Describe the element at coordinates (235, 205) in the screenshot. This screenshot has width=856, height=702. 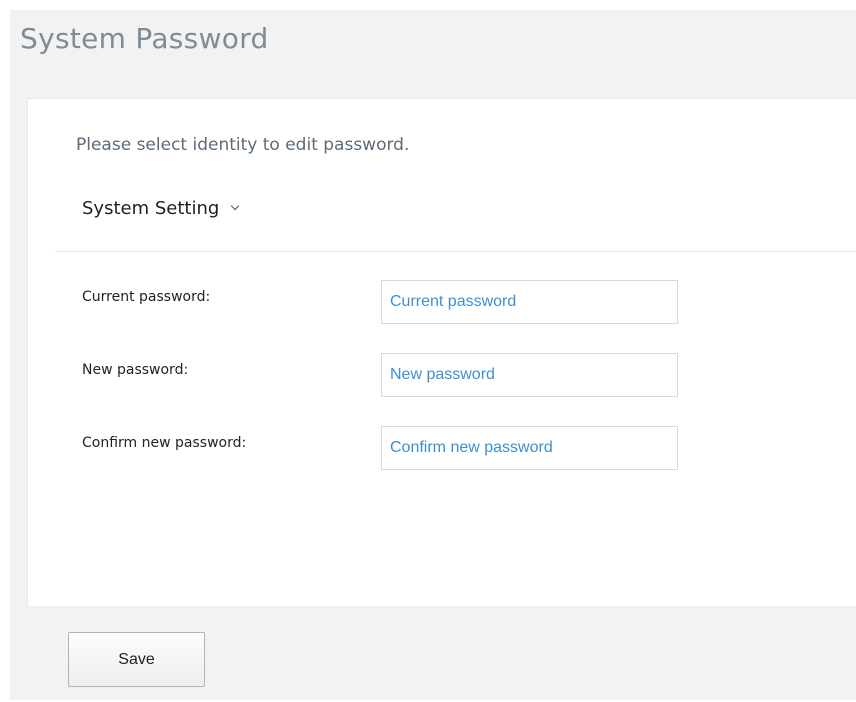
I see `chevron-down-icon` at that location.